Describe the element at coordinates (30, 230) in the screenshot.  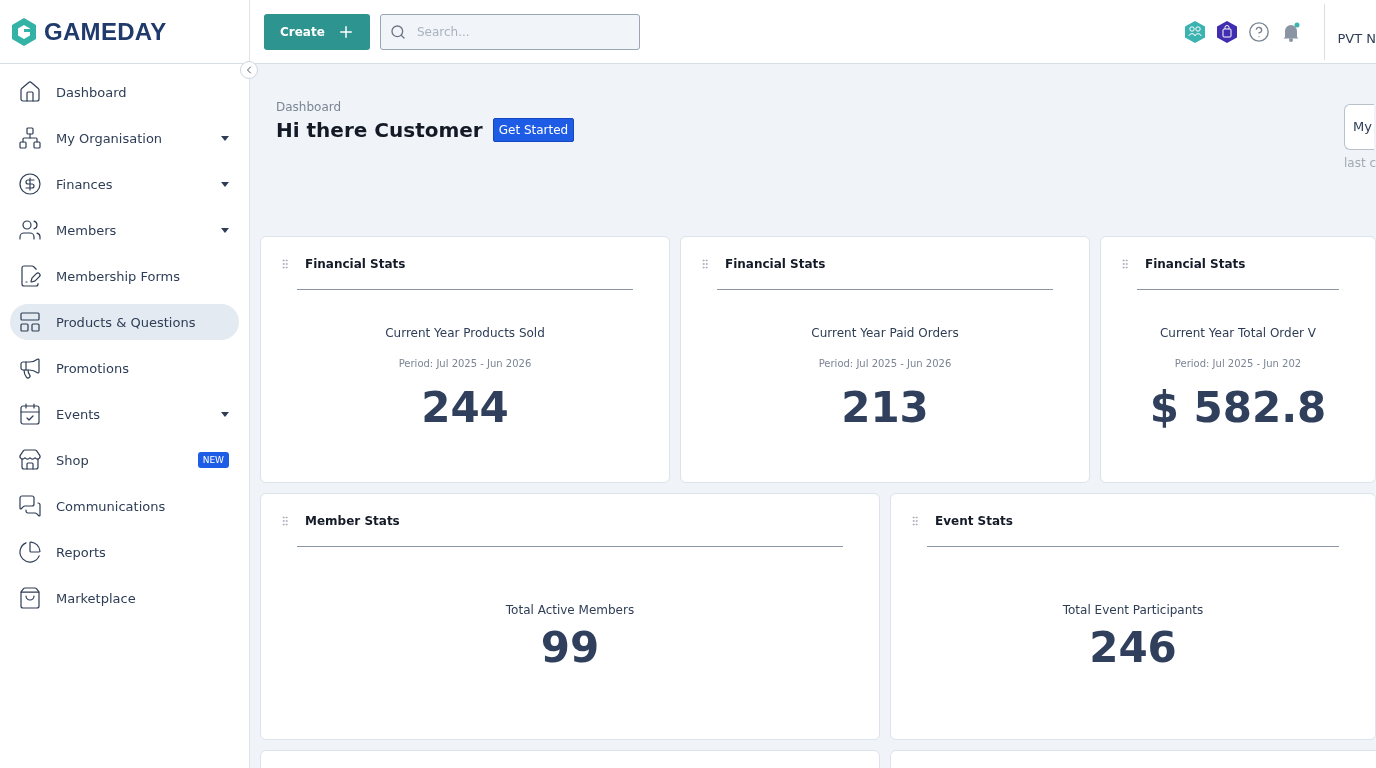
I see `people-icon` at that location.